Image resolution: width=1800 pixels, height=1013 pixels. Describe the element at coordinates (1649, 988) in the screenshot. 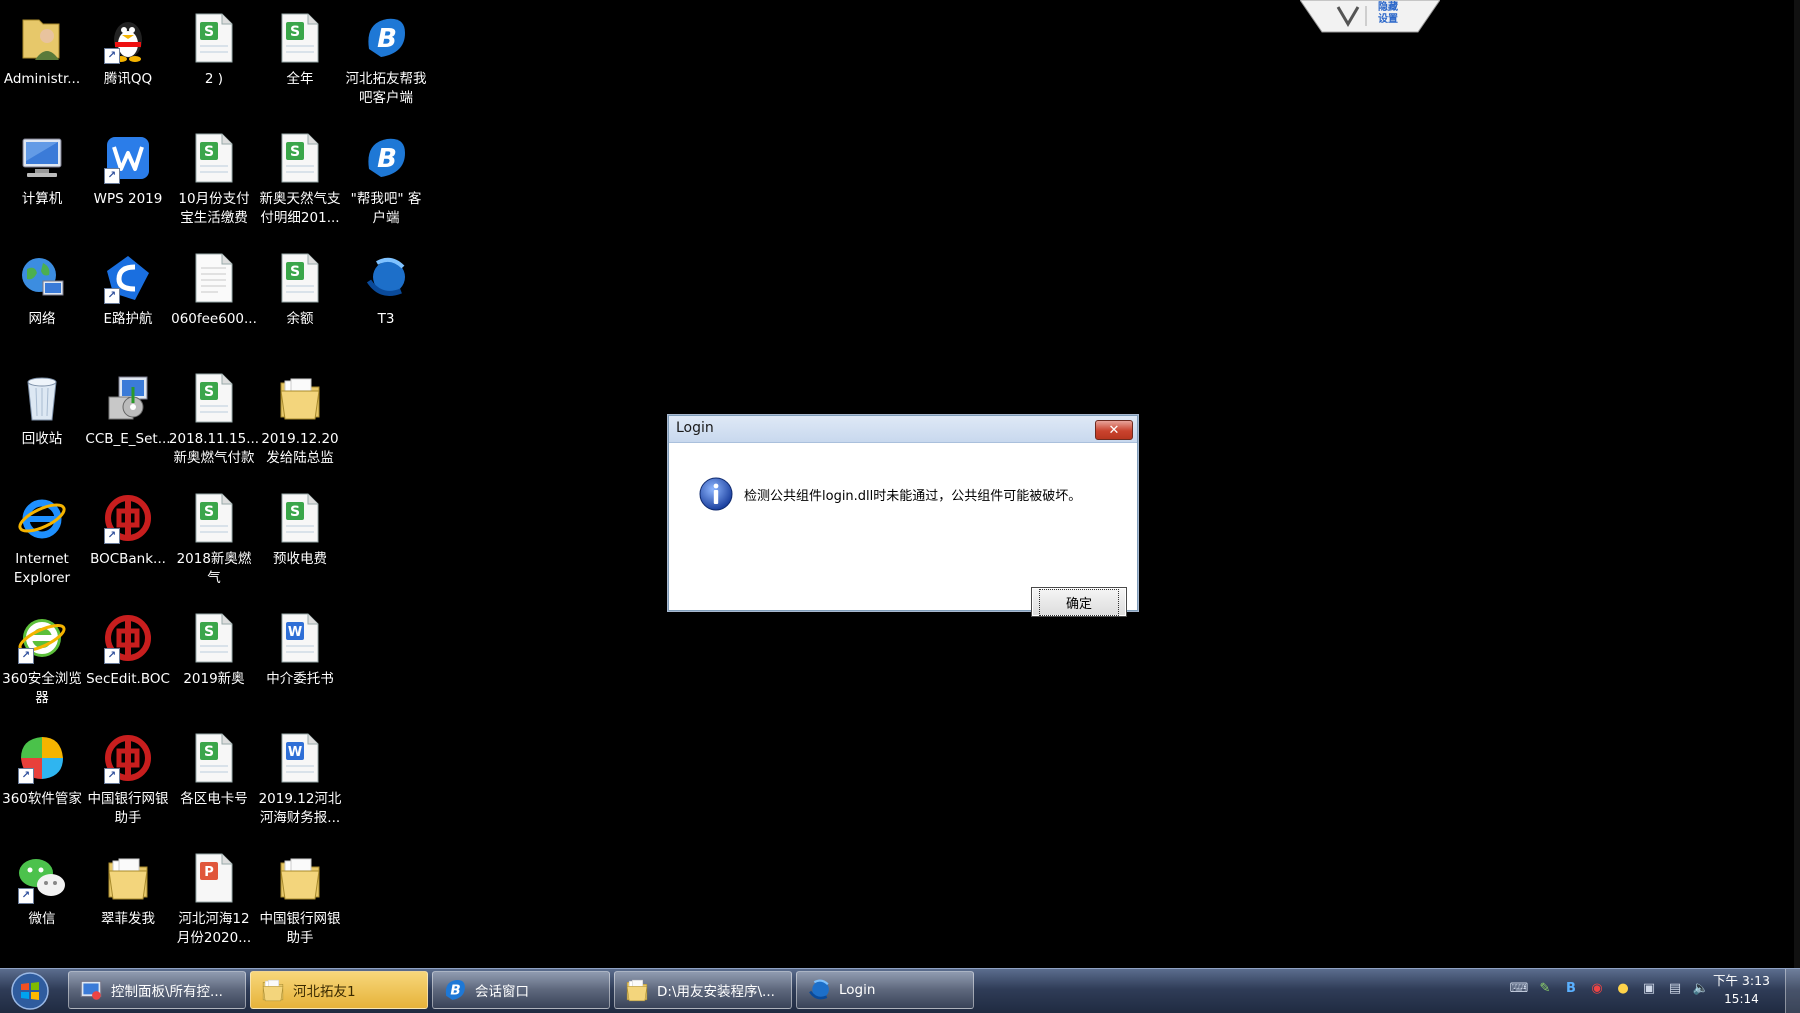

I see `network-tray-icon: ▣` at that location.